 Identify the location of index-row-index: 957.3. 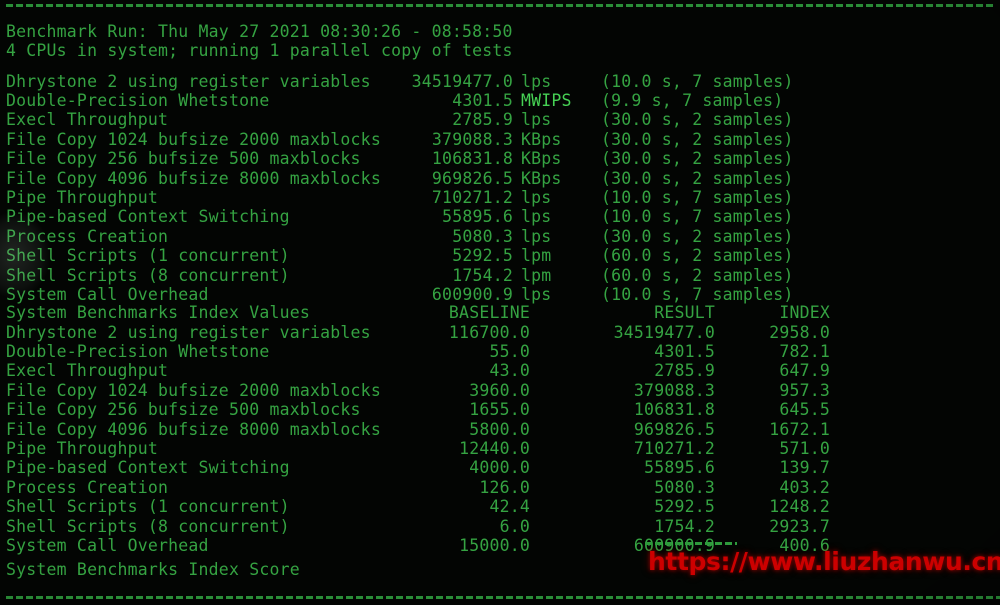
(804, 390).